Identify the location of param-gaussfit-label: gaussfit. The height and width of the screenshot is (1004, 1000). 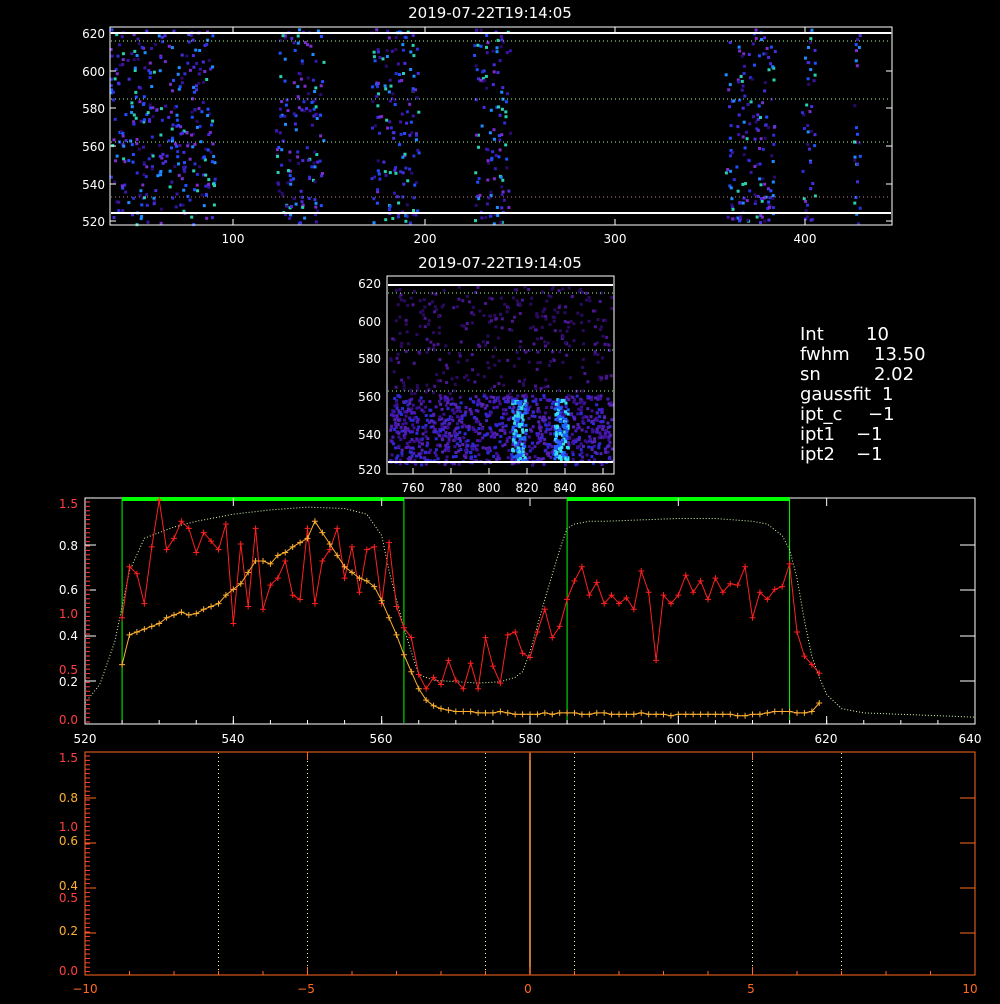
(835, 394).